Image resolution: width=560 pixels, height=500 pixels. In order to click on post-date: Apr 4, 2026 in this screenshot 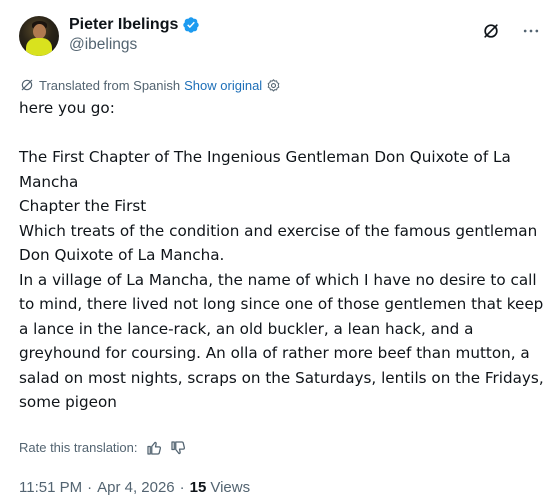, I will do `click(136, 487)`.